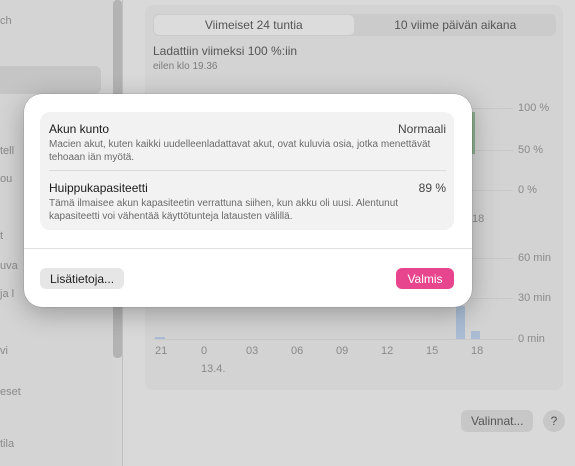 The width and height of the screenshot is (575, 466). Describe the element at coordinates (7, 294) in the screenshot. I see `sidebar-item: ja l` at that location.